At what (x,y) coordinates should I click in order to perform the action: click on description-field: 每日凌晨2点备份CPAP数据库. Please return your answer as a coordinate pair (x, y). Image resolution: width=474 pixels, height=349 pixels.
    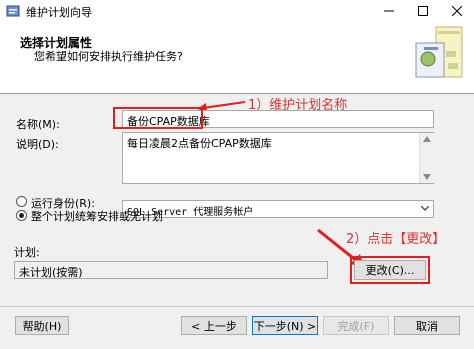
    Looking at the image, I should click on (278, 158).